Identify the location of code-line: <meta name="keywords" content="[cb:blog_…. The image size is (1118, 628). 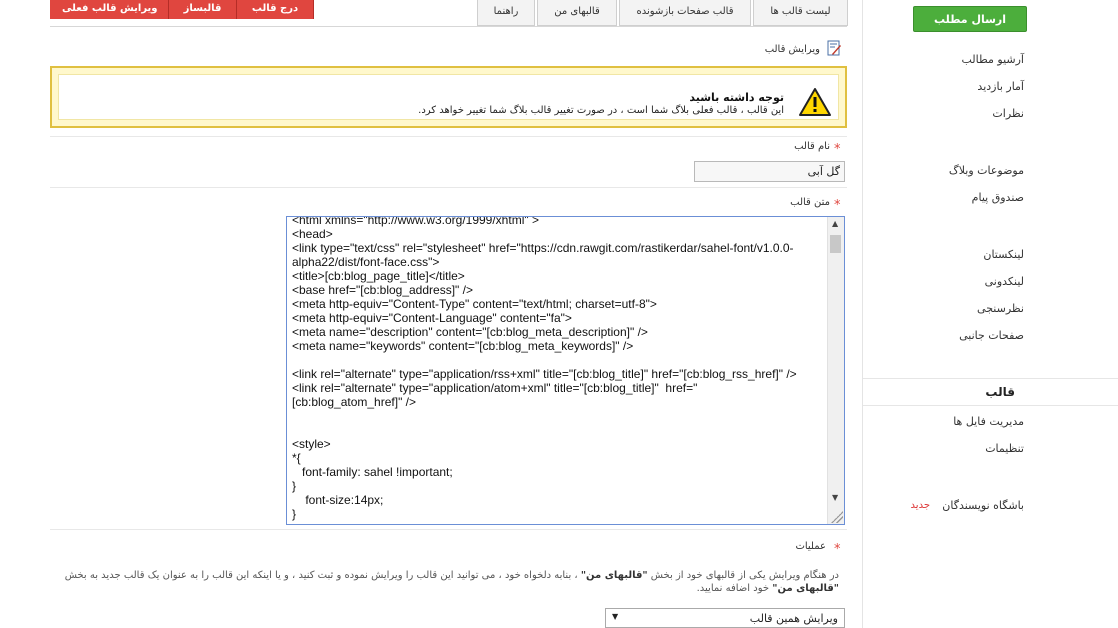
(463, 346).